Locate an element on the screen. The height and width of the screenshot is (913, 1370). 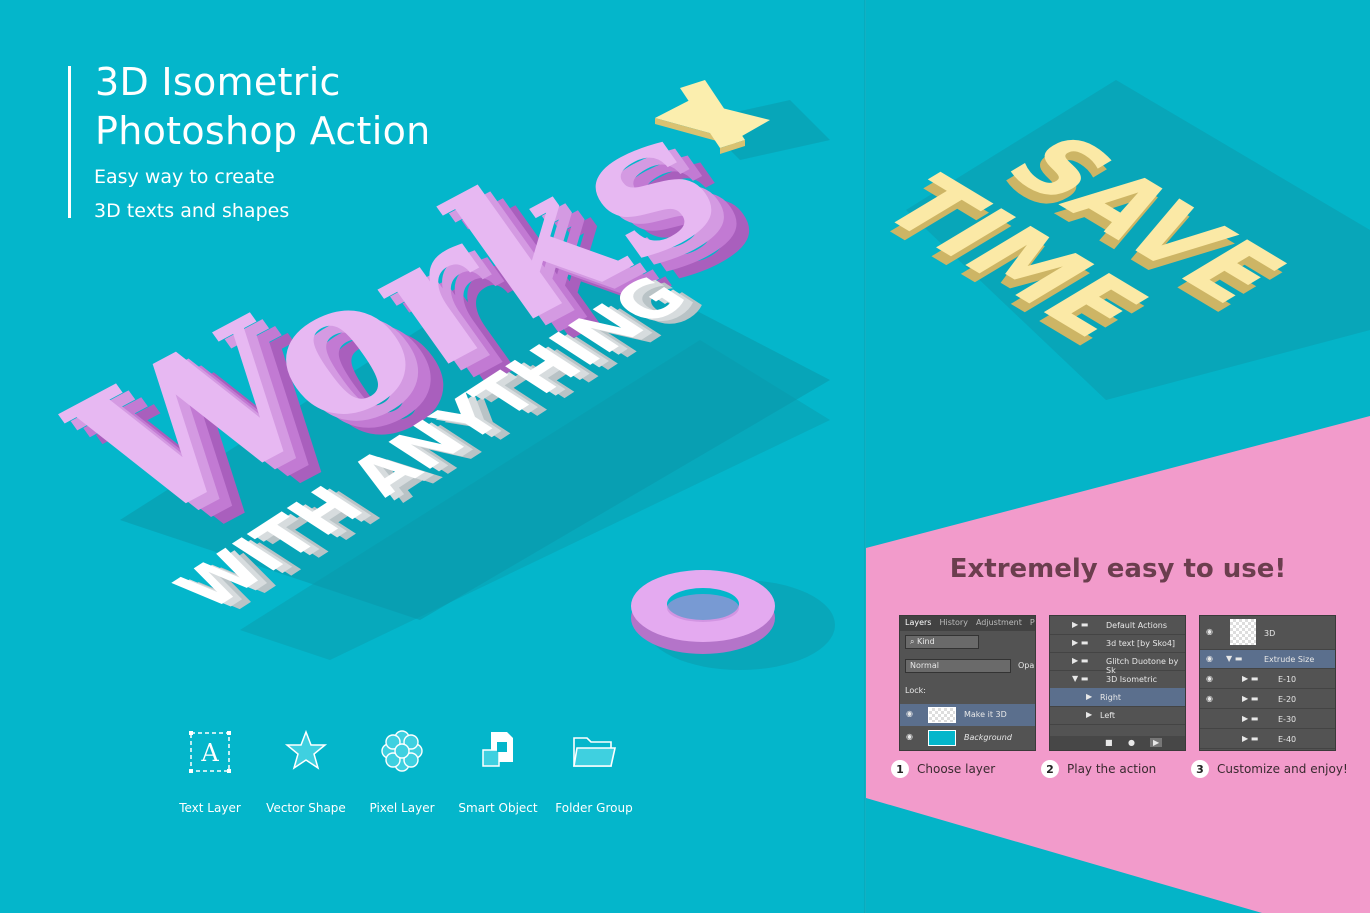
layer-type-label: Text Layer is located at coordinates (210, 808).